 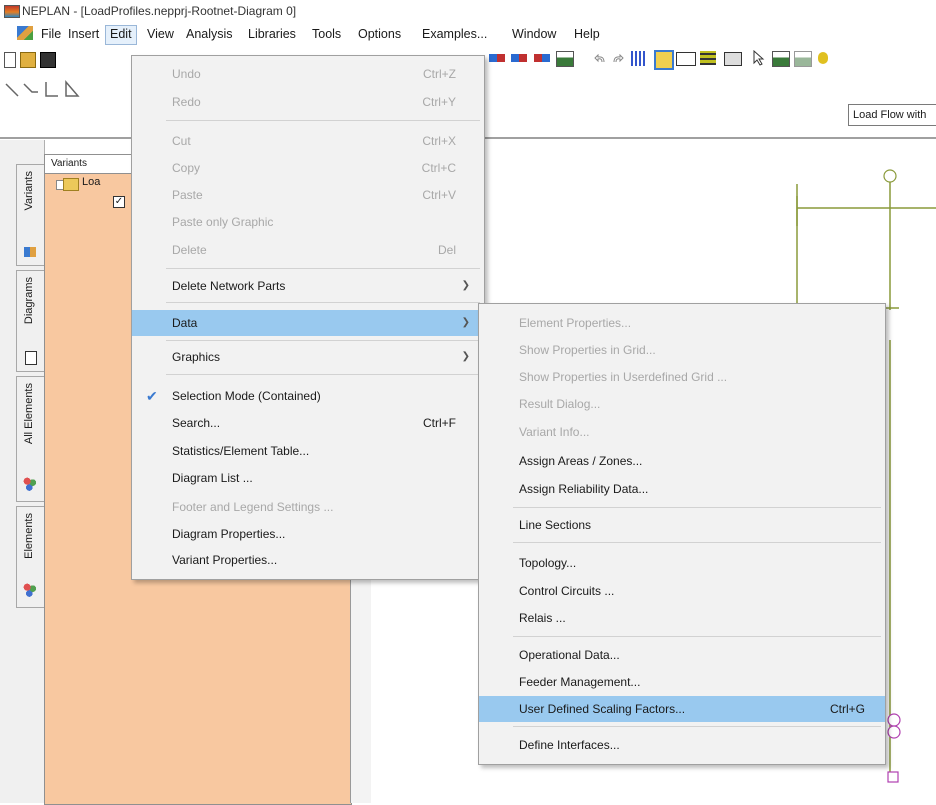 I want to click on menu-options: Options, so click(x=379, y=34).